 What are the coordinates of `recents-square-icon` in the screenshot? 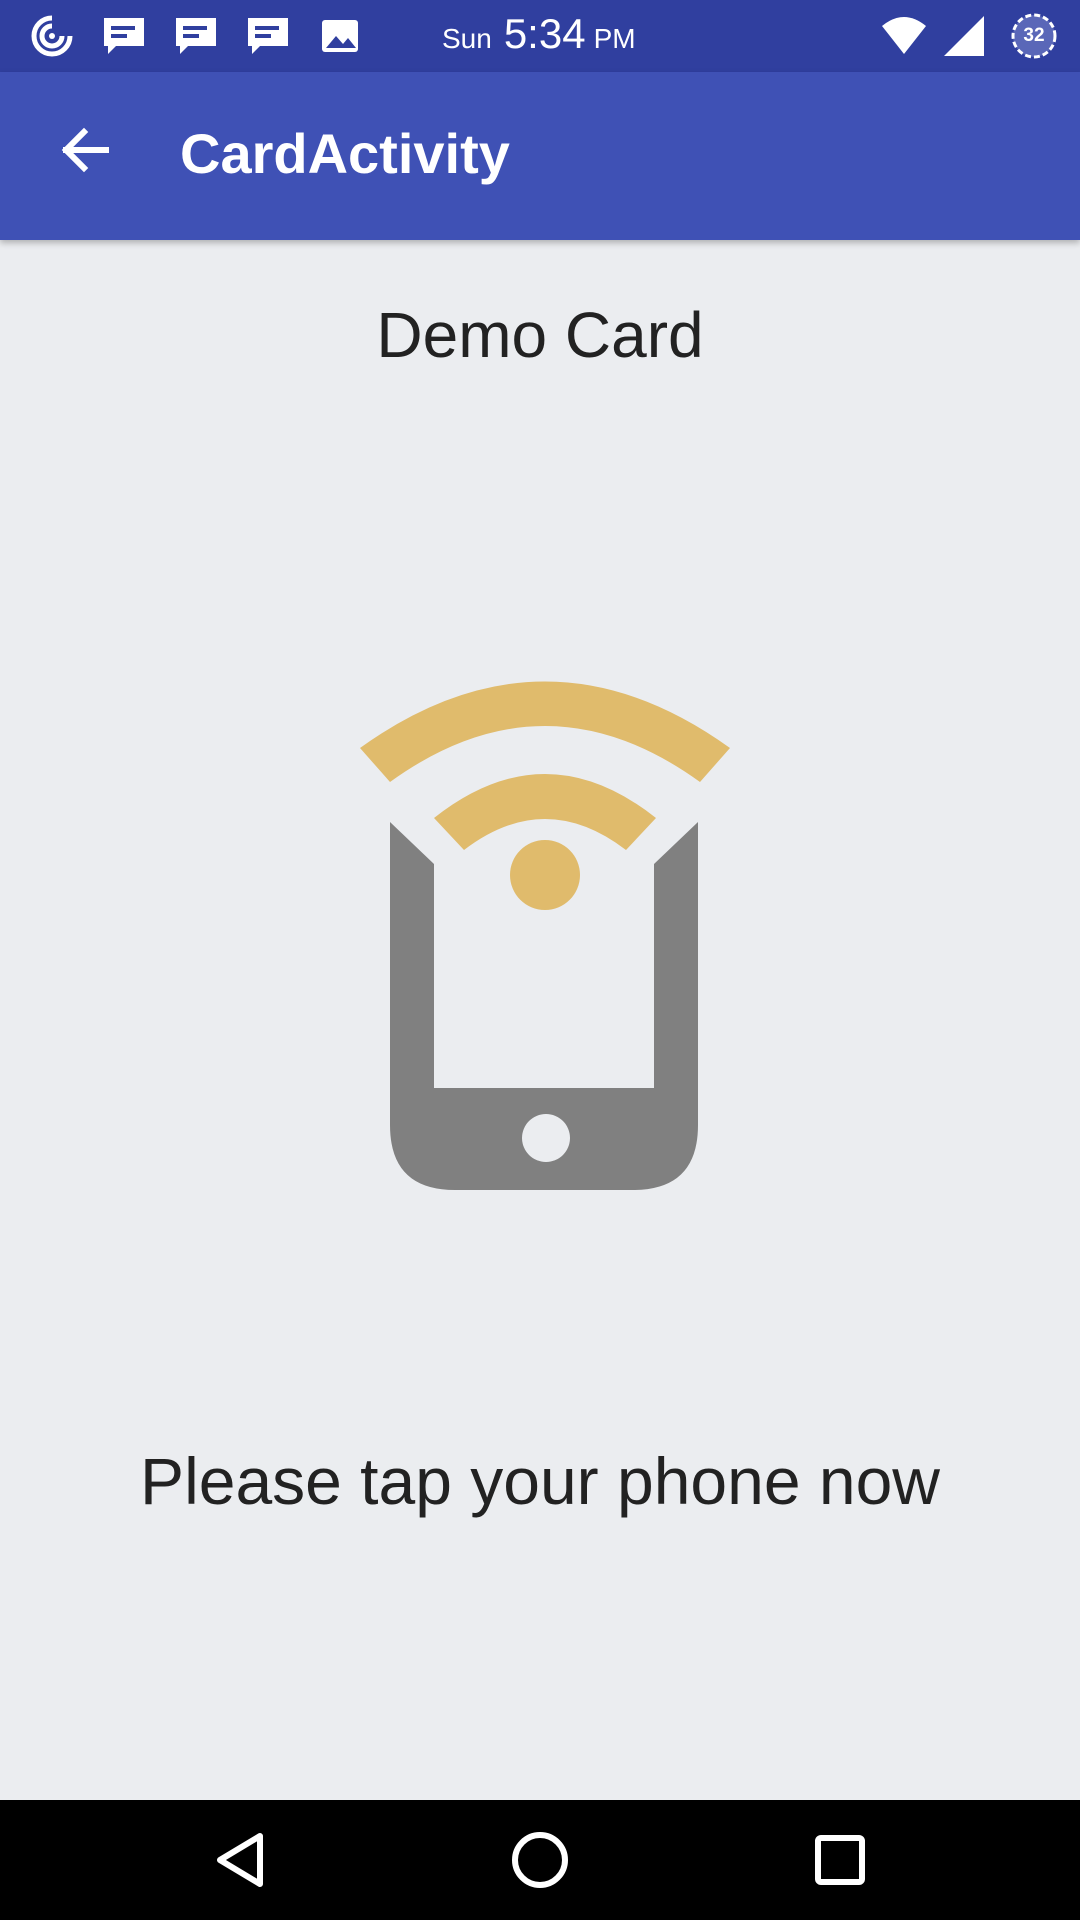 It's located at (840, 1860).